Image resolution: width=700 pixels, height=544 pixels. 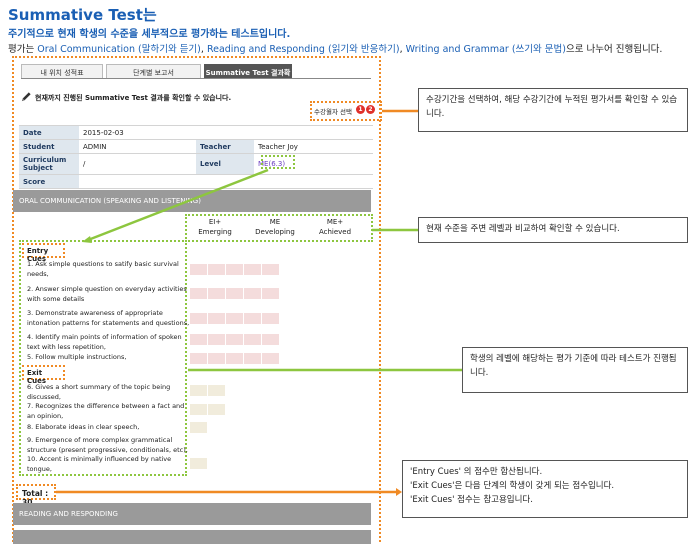 What do you see at coordinates (476, 472) in the screenshot?
I see `callout-total-line: 'Entry Cues' 의 점수만 합산됩니다.` at bounding box center [476, 472].